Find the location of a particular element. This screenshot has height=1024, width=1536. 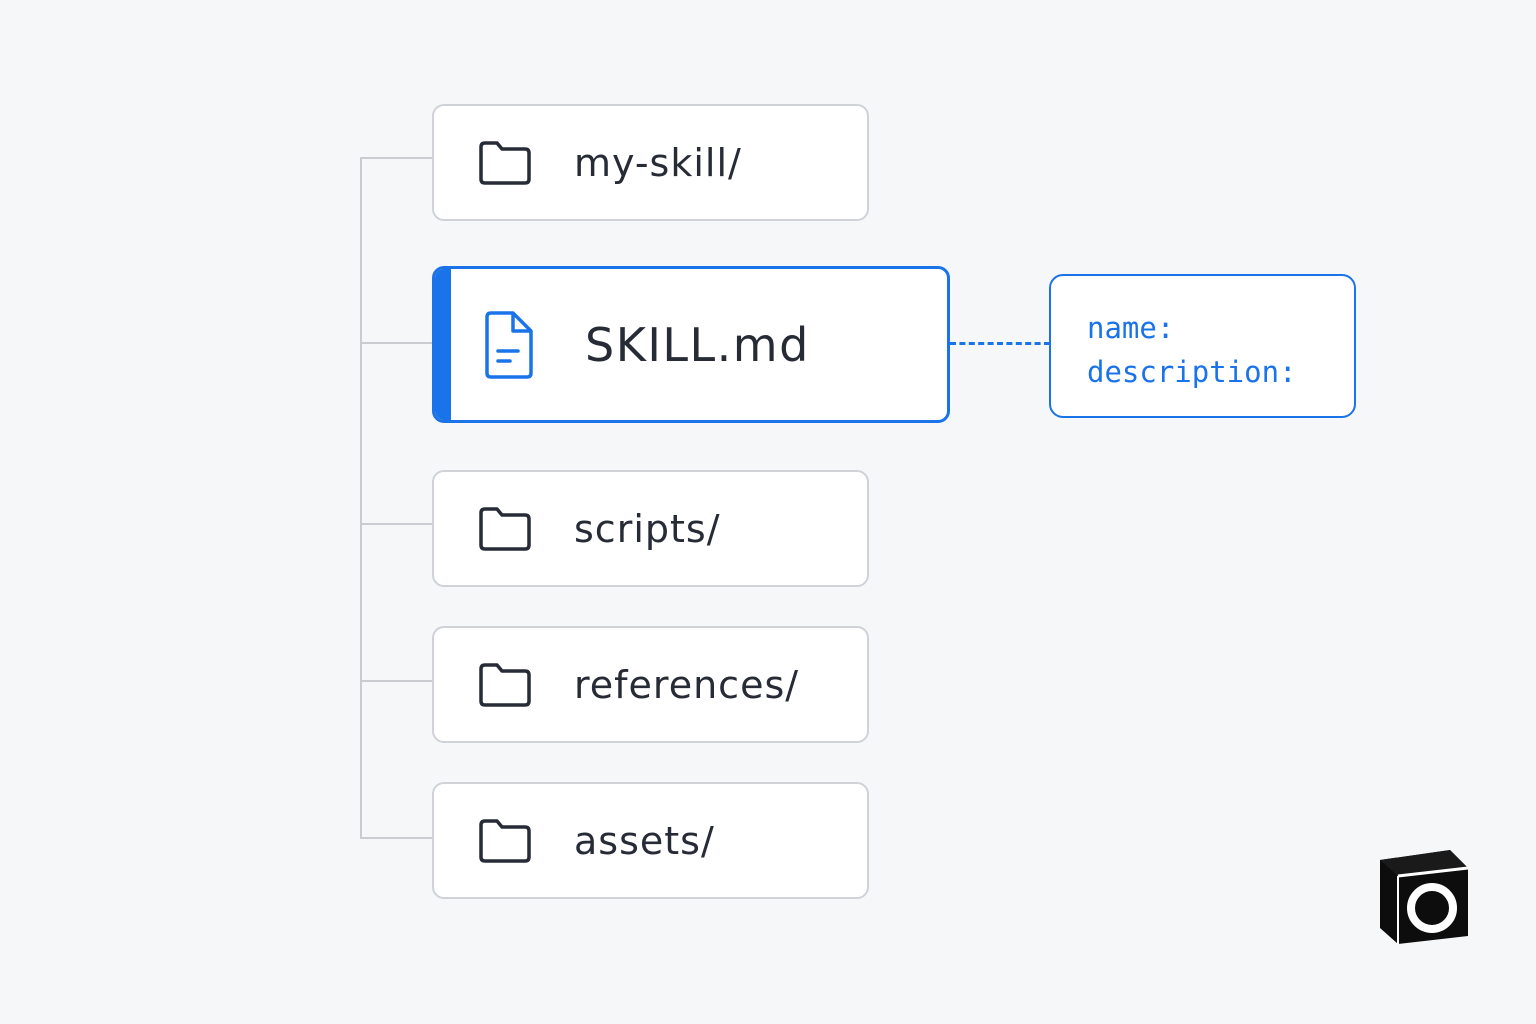

tree-item-assets: assets/ is located at coordinates (650, 840).